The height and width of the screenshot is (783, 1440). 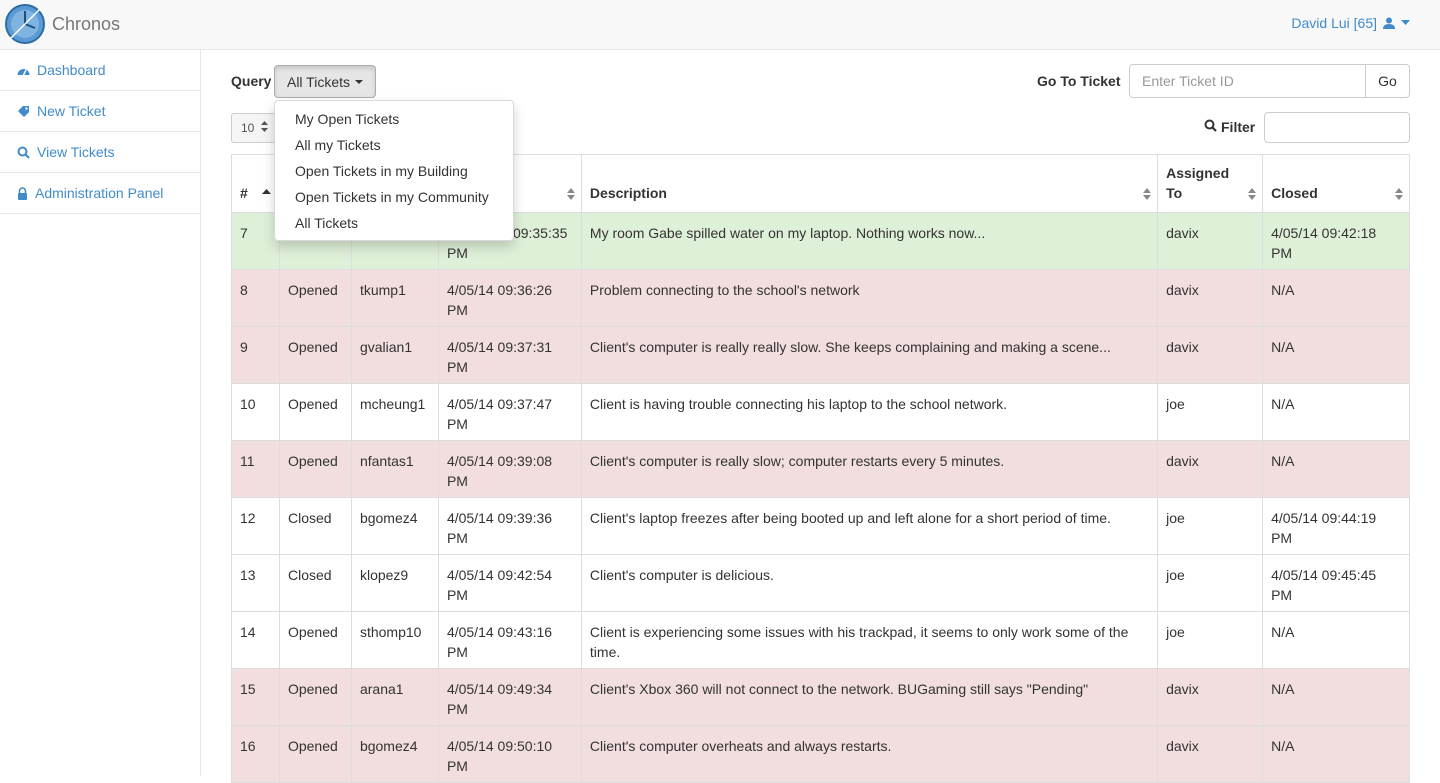 I want to click on closed-text-line2: PM, so click(x=1282, y=595).